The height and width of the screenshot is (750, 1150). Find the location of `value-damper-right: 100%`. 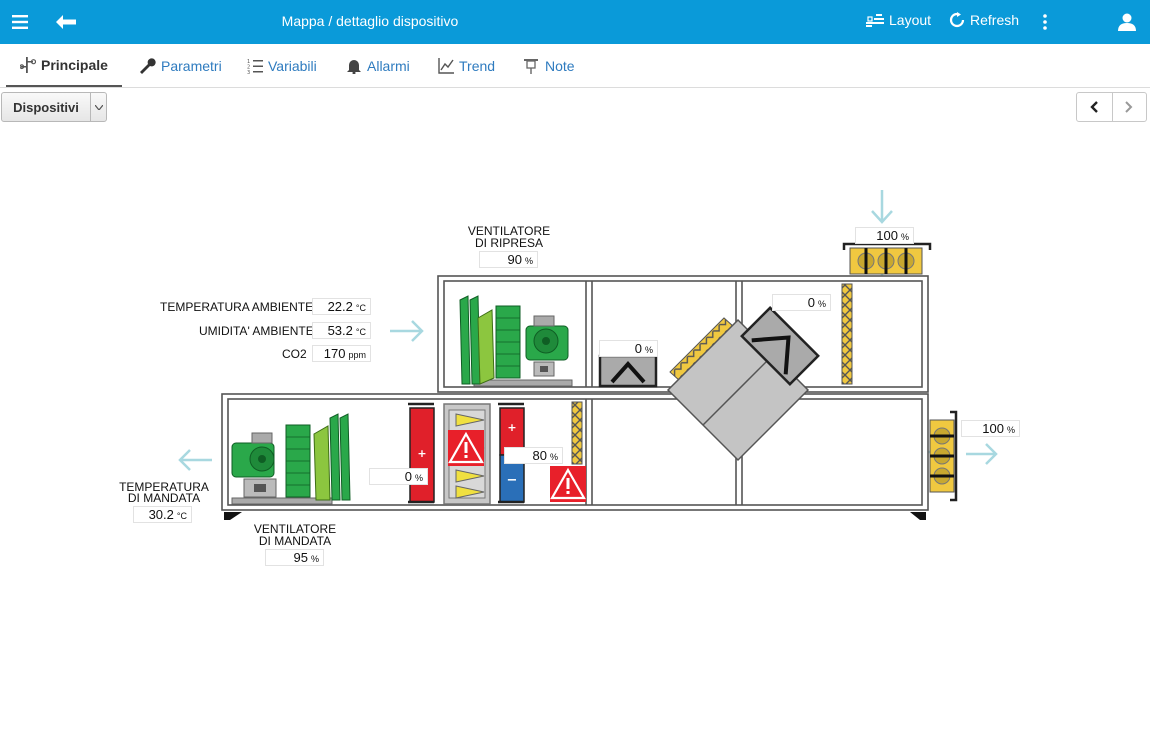

value-damper-right: 100% is located at coordinates (990, 428).